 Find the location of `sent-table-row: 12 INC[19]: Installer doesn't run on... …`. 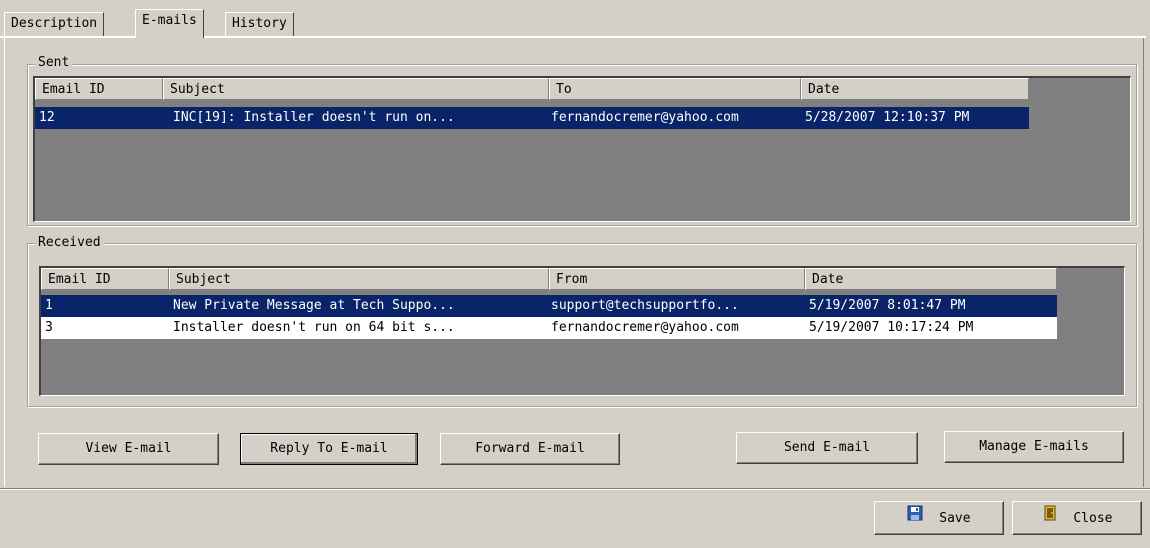

sent-table-row: 12 INC[19]: Installer doesn't run on... … is located at coordinates (532, 118).